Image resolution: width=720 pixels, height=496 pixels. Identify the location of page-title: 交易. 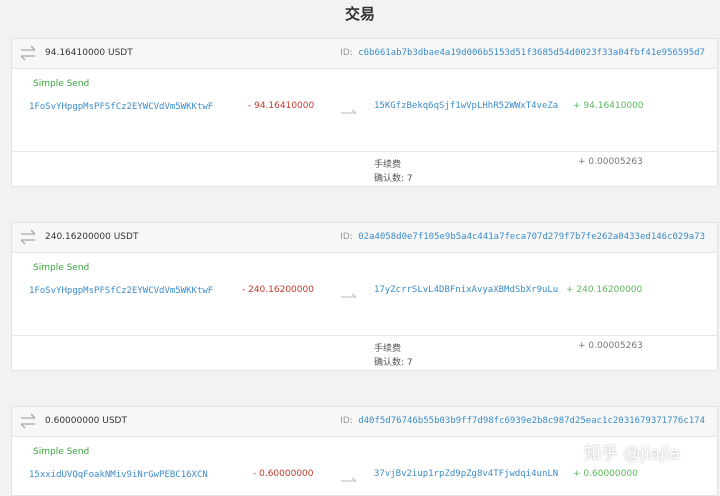
(359, 14).